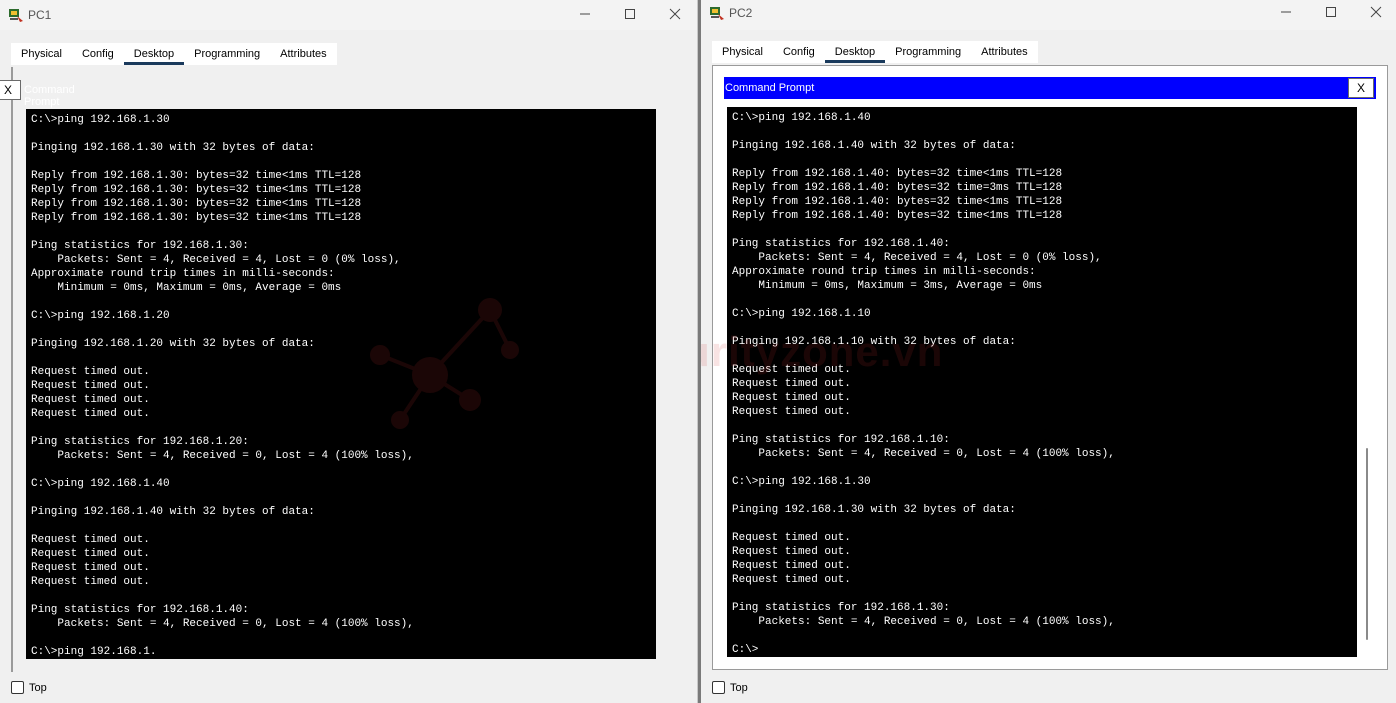 The height and width of the screenshot is (703, 1396). What do you see at coordinates (1050, 88) in the screenshot?
I see `command-prompt-header: Command Prompt X` at bounding box center [1050, 88].